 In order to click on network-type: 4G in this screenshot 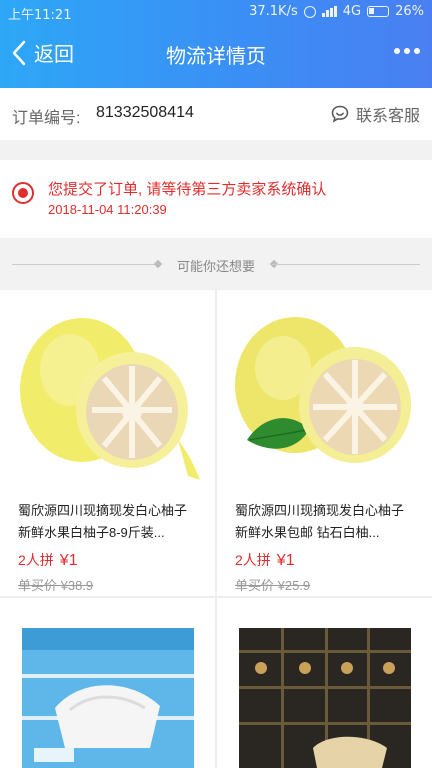, I will do `click(352, 11)`.